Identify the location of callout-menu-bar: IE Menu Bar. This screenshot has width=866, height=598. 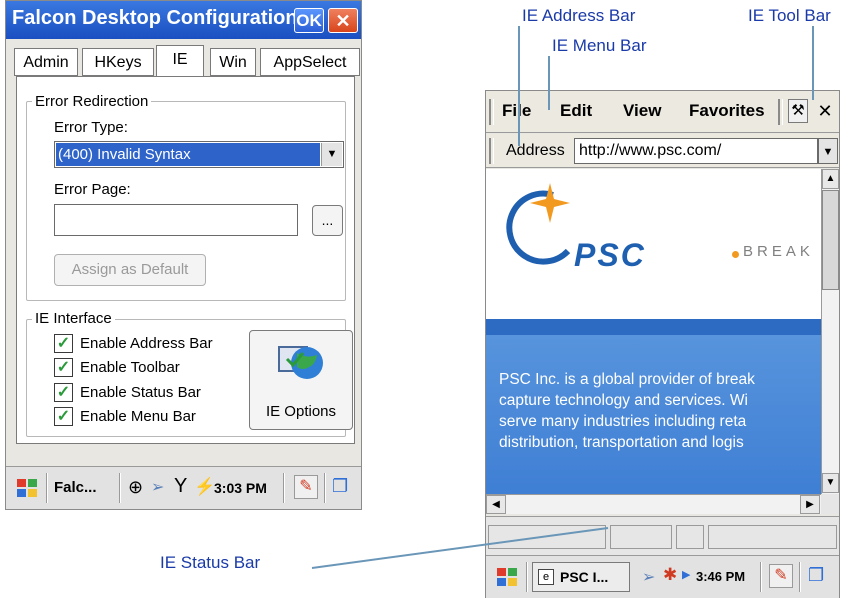
(599, 45).